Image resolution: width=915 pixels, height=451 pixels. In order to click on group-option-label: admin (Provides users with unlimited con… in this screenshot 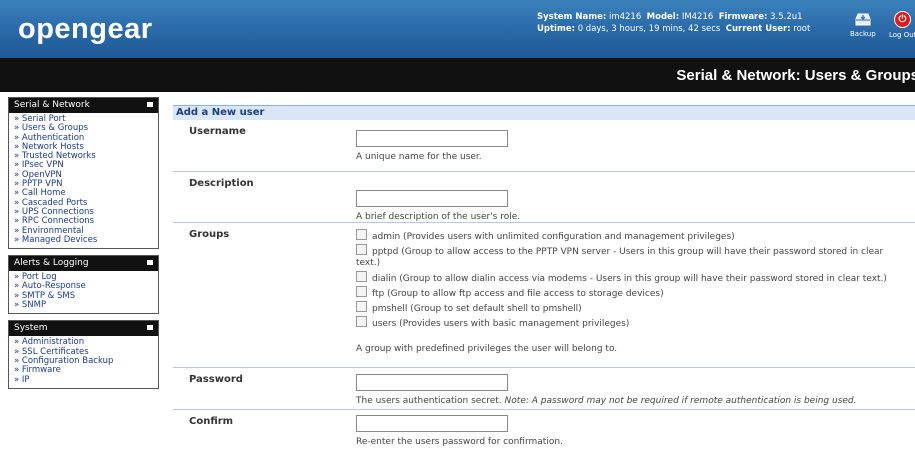, I will do `click(553, 237)`.